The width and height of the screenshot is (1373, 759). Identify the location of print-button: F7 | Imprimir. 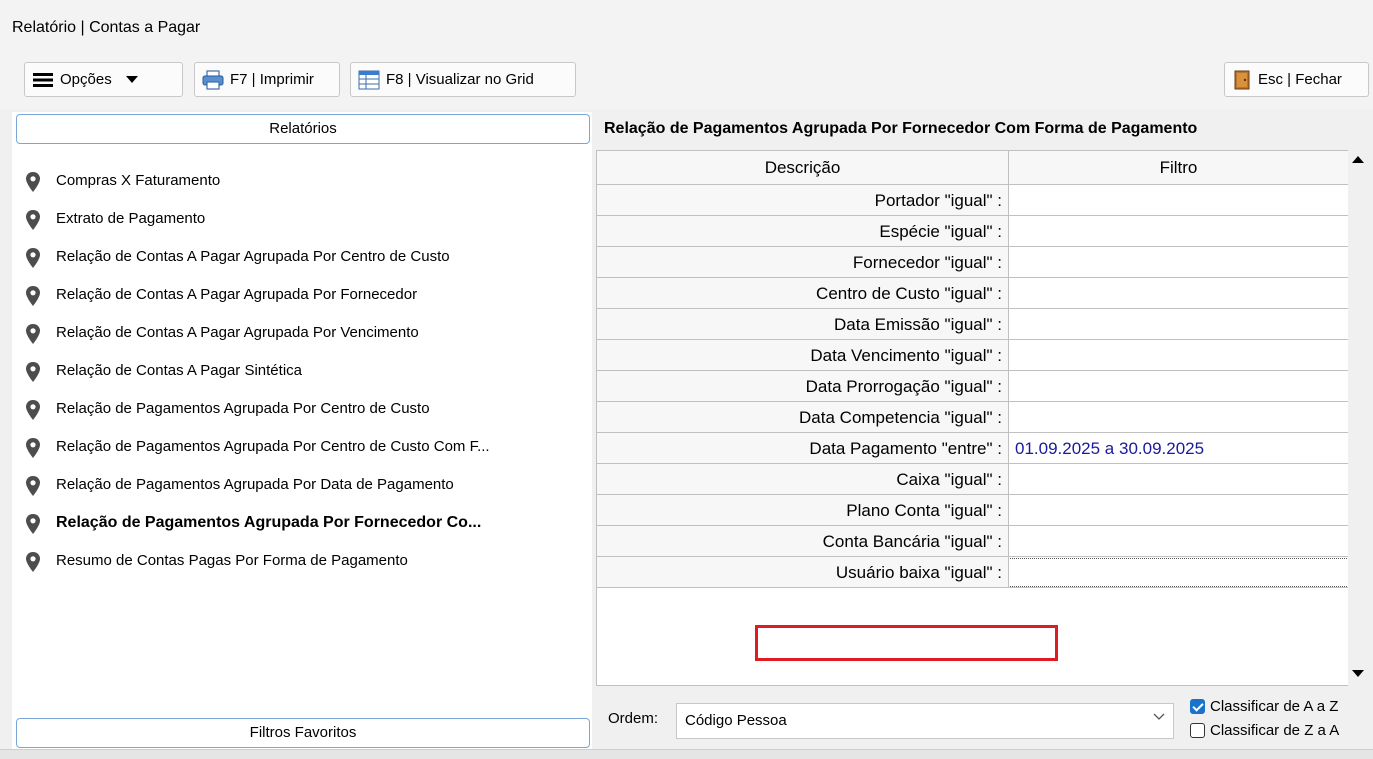
(267, 79).